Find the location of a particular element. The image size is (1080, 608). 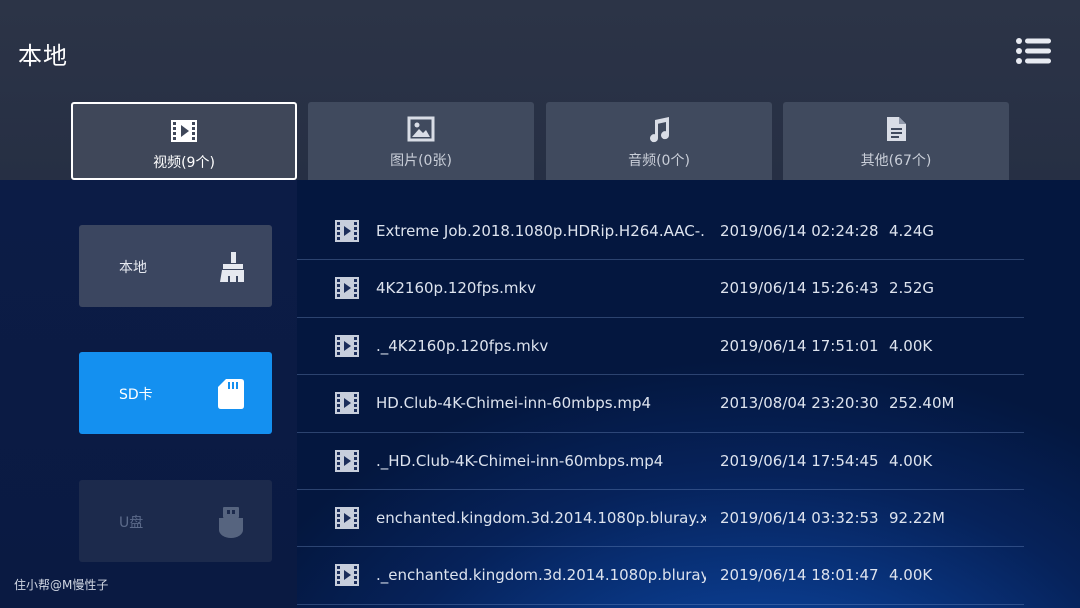

sidebar-item-label: U盘 is located at coordinates (131, 523).